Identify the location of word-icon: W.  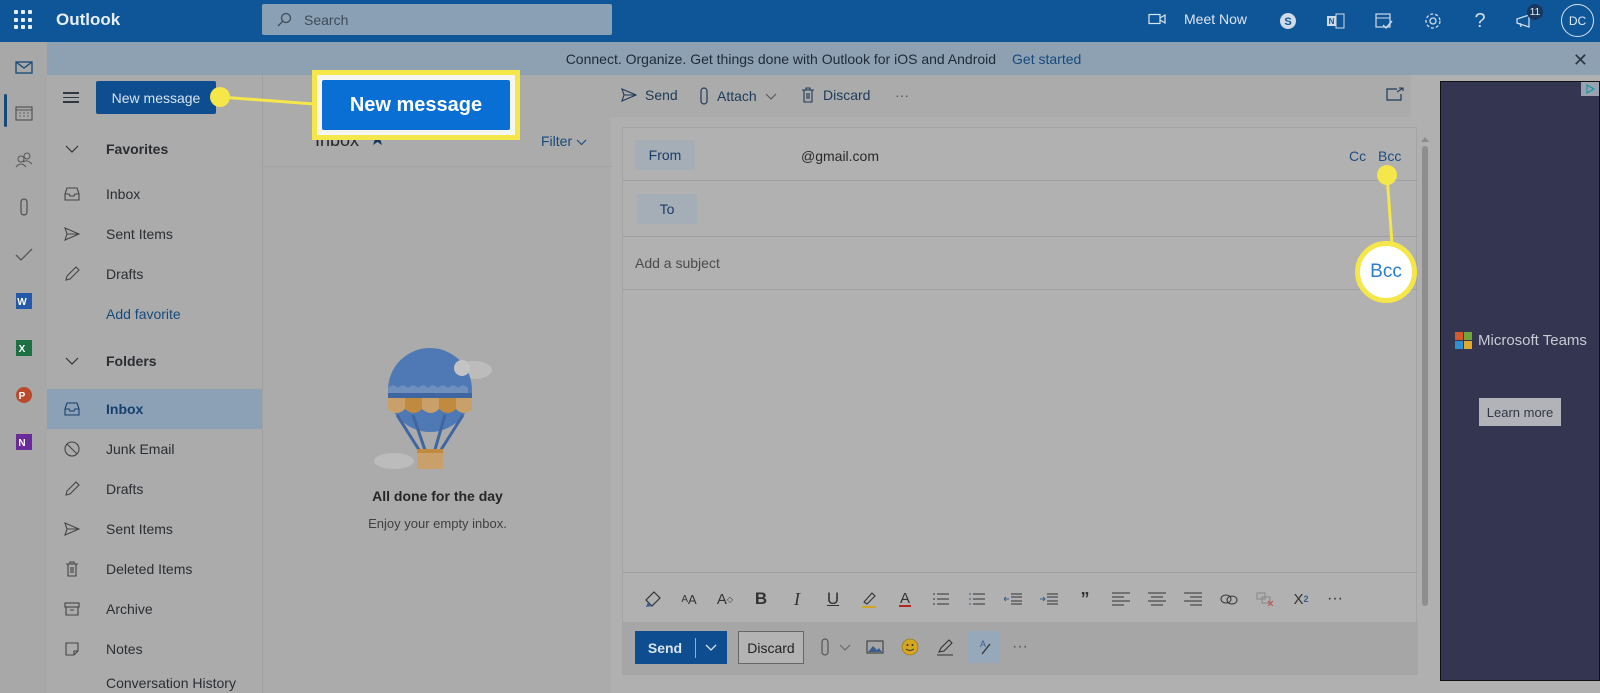
(24, 301).